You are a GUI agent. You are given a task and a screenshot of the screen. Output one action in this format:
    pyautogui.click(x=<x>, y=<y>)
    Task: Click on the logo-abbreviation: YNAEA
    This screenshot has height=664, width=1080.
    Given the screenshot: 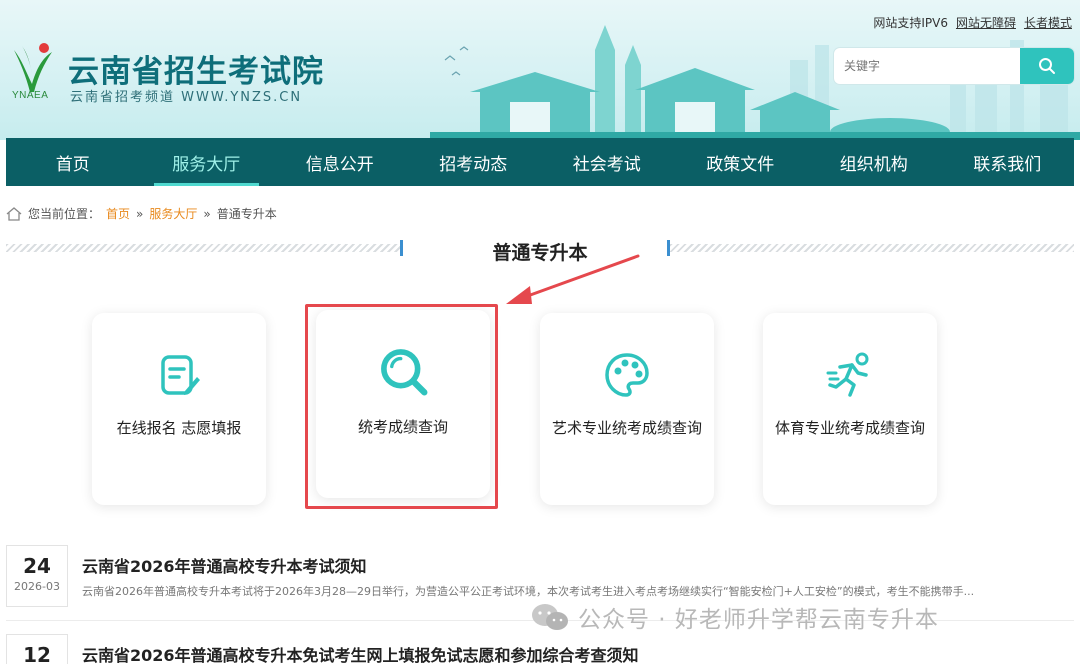 What is the action you would take?
    pyautogui.click(x=30, y=95)
    